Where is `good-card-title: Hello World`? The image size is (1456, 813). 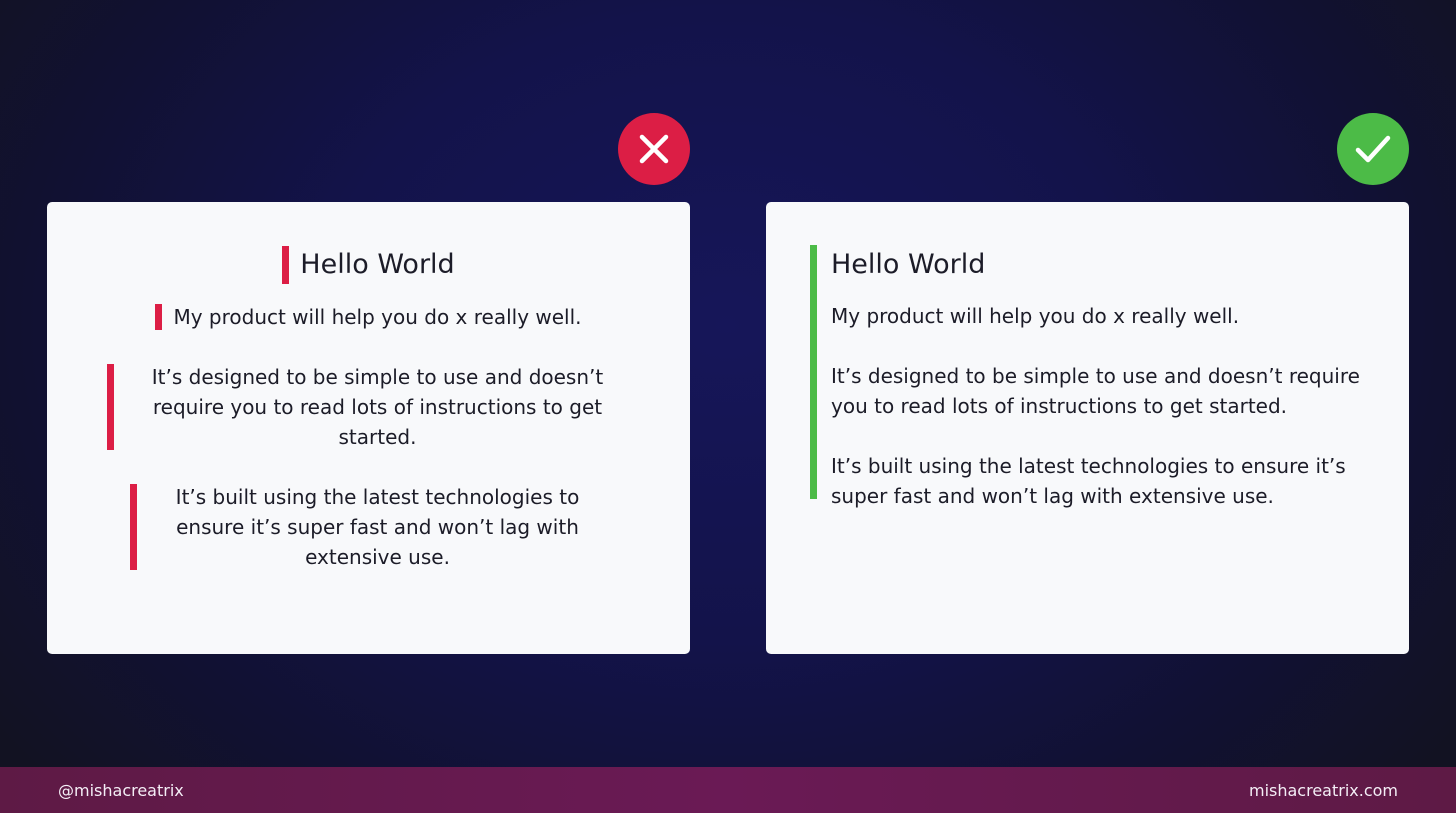
good-card-title: Hello World is located at coordinates (908, 264).